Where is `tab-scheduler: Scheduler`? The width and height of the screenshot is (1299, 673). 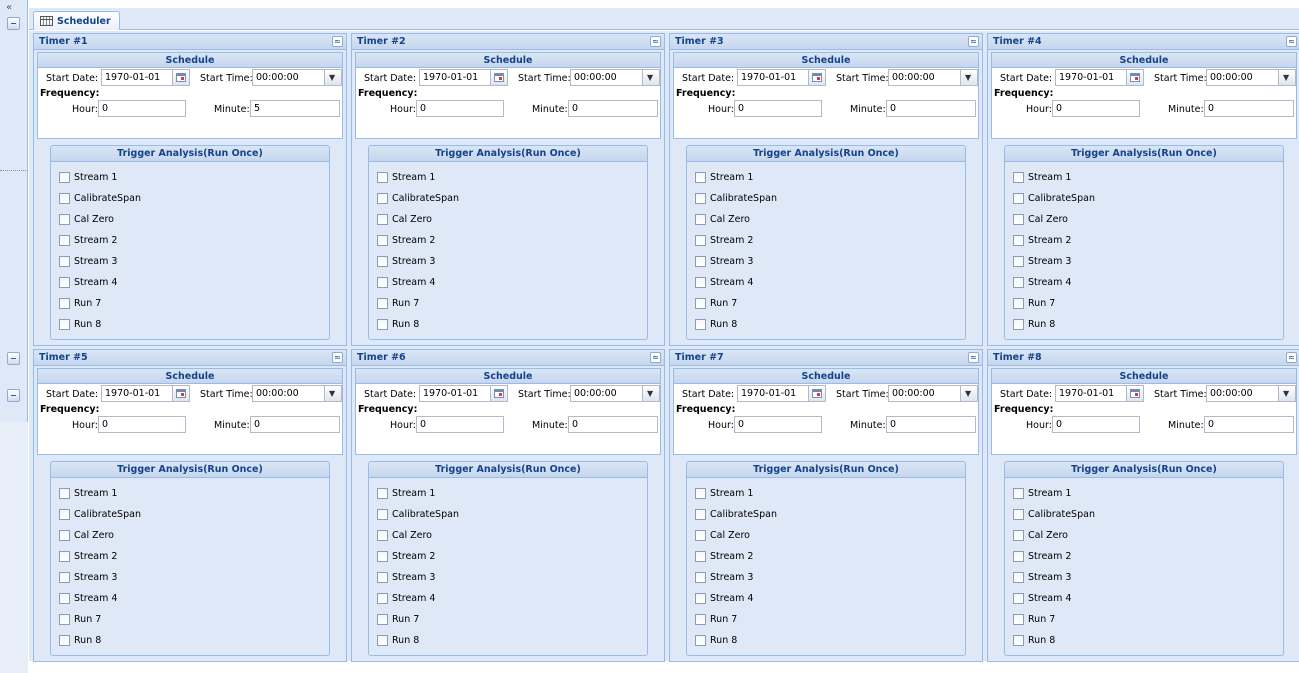 tab-scheduler: Scheduler is located at coordinates (76, 20).